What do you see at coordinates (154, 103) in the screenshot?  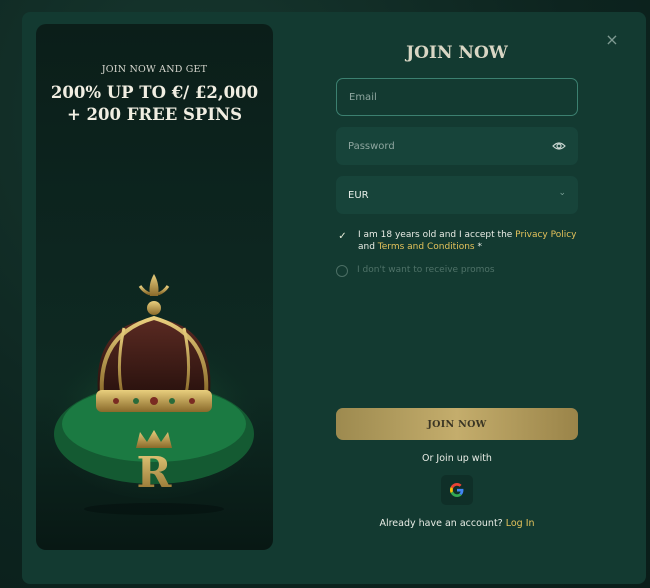 I see `promo-headline: 200% UP TO €/ £2,000 + 200 FREE SPINS` at bounding box center [154, 103].